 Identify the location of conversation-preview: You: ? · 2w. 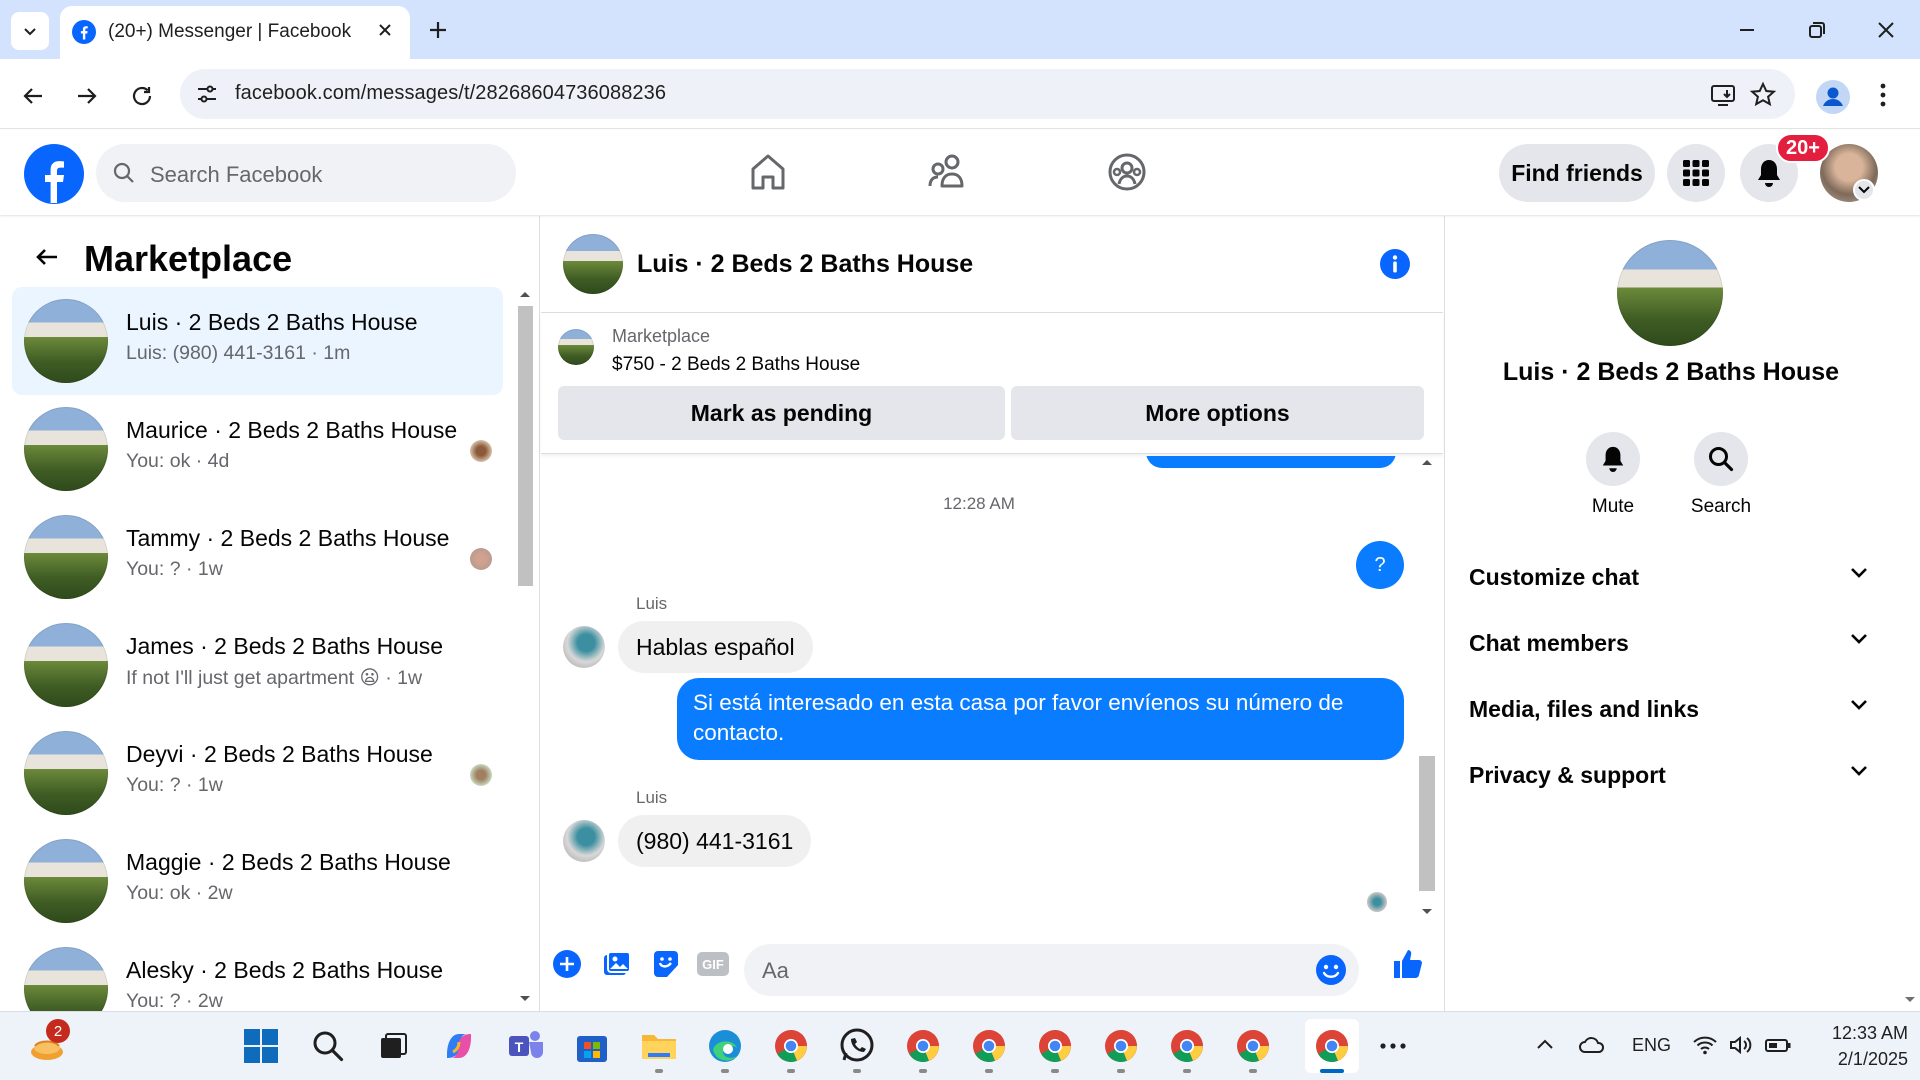
(174, 1000).